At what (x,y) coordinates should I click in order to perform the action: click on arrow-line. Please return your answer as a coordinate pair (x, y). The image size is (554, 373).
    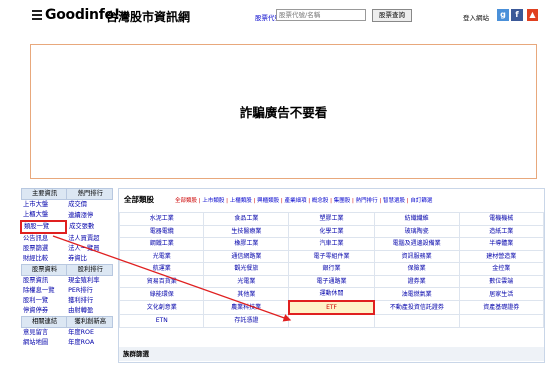
    Looking at the image, I should click on (172, 278).